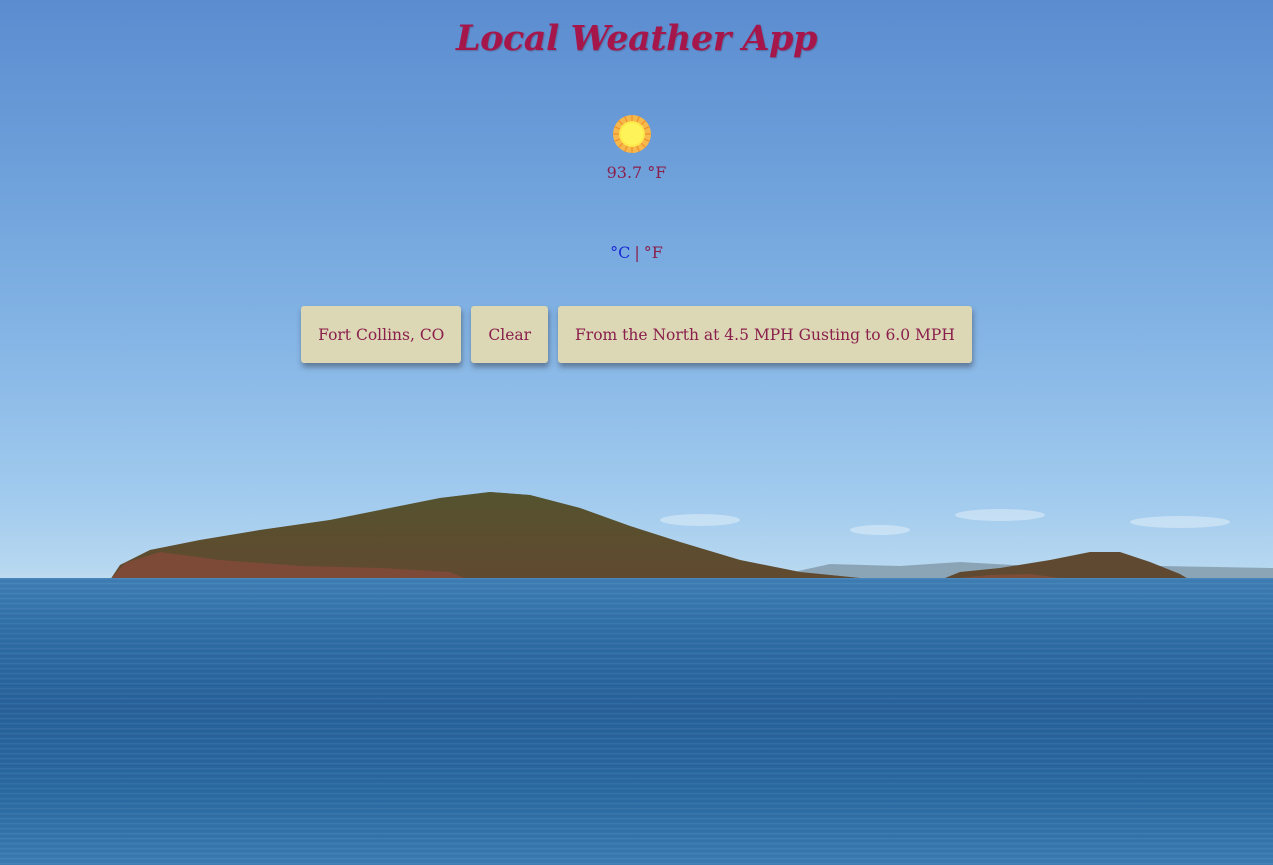  I want to click on location-button: Fort Collins, CO, so click(381, 334).